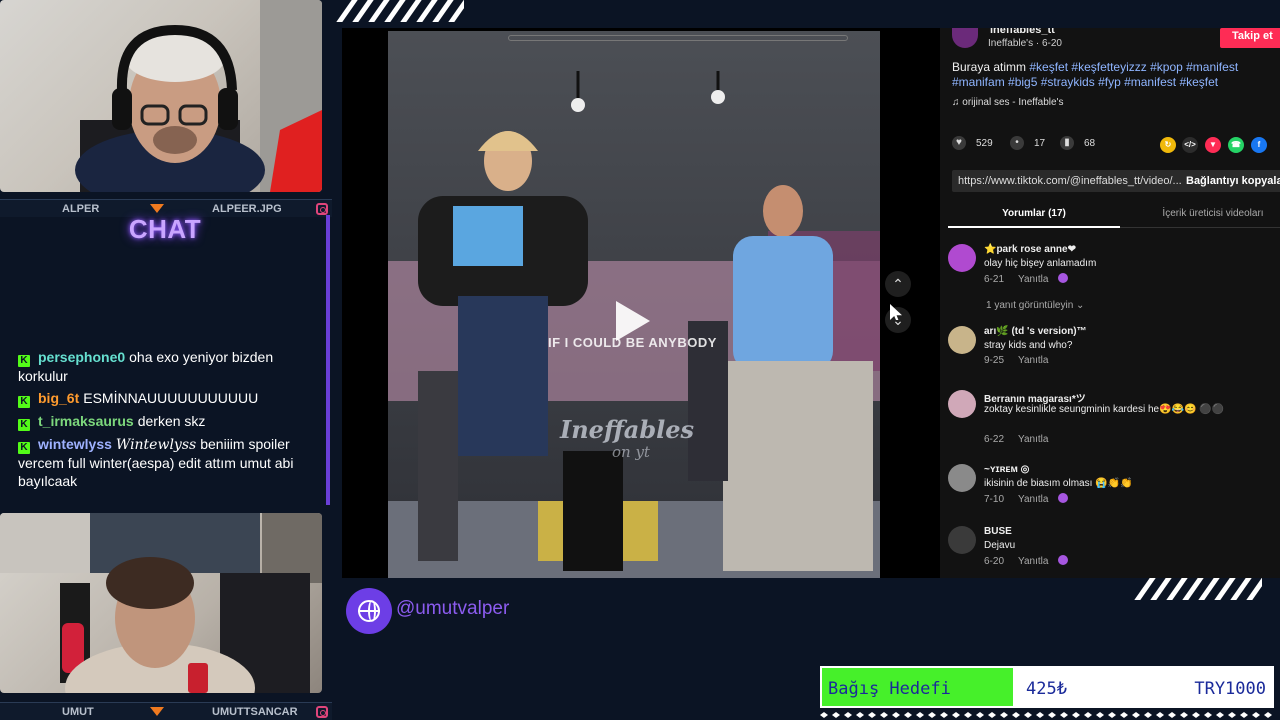 The width and height of the screenshot is (1280, 720). I want to click on comment-date: 6-20, so click(994, 561).